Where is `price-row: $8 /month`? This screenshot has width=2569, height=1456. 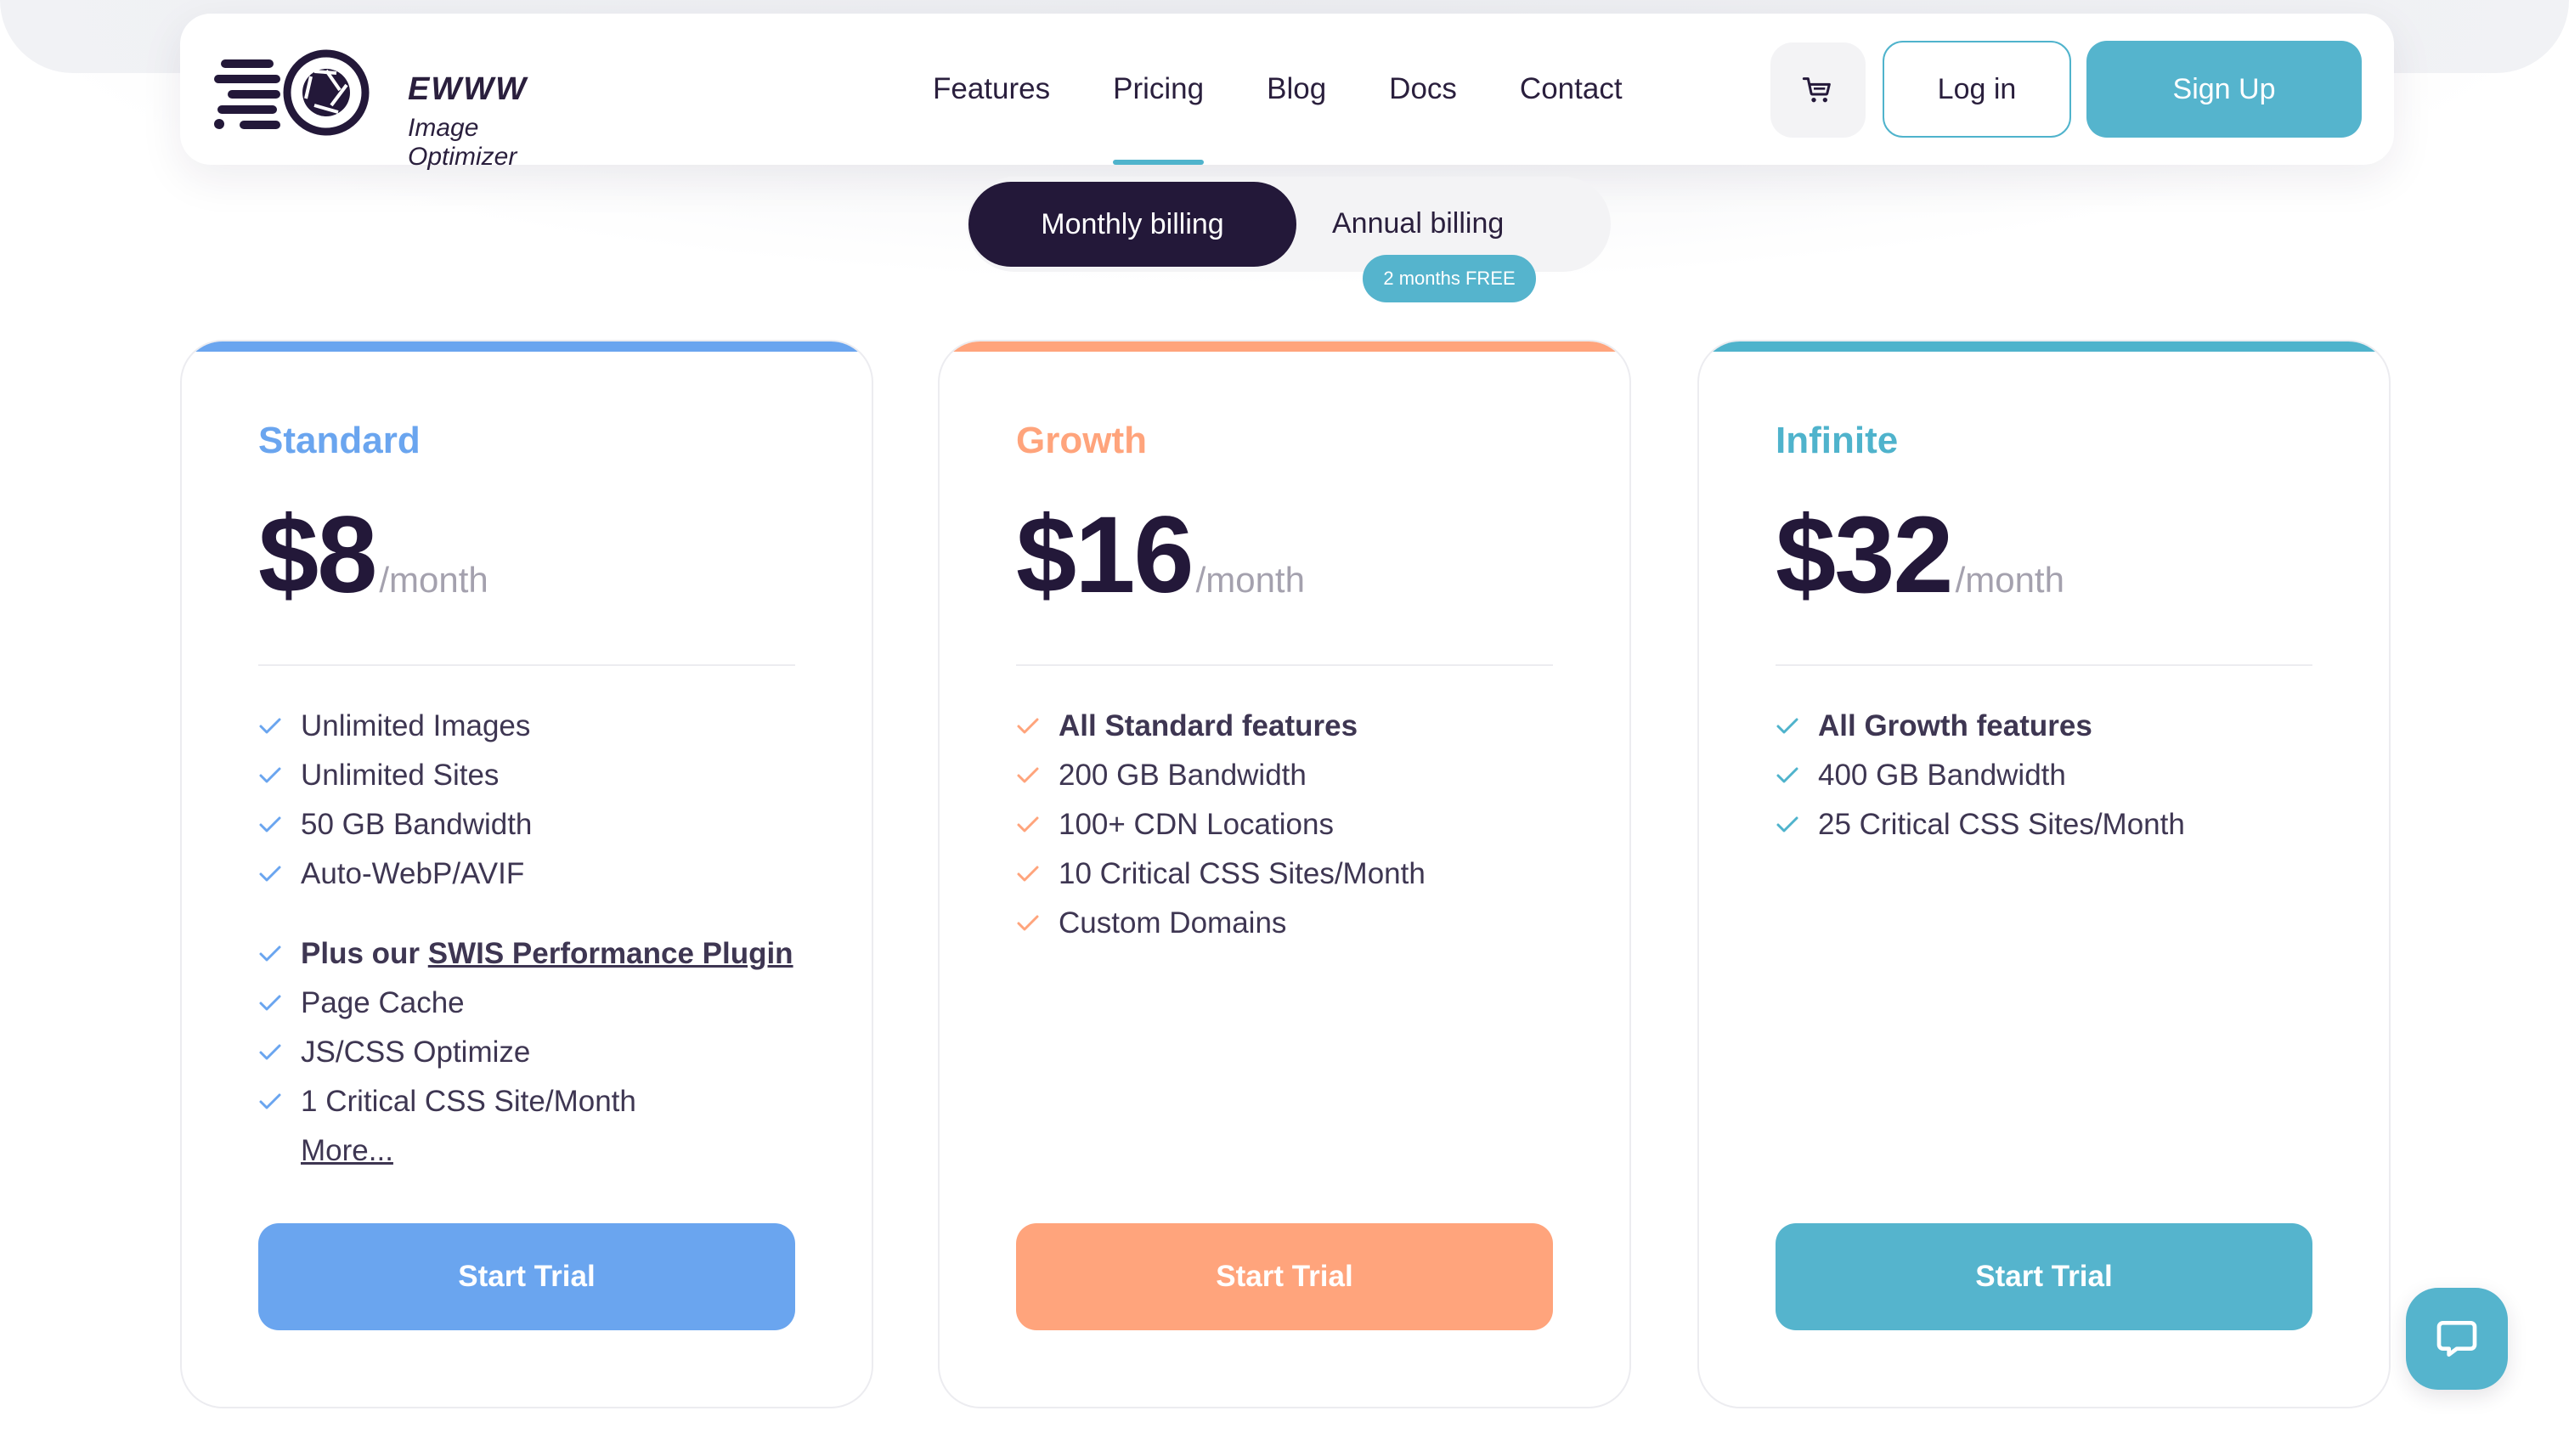
price-row: $8 /month is located at coordinates (373, 556).